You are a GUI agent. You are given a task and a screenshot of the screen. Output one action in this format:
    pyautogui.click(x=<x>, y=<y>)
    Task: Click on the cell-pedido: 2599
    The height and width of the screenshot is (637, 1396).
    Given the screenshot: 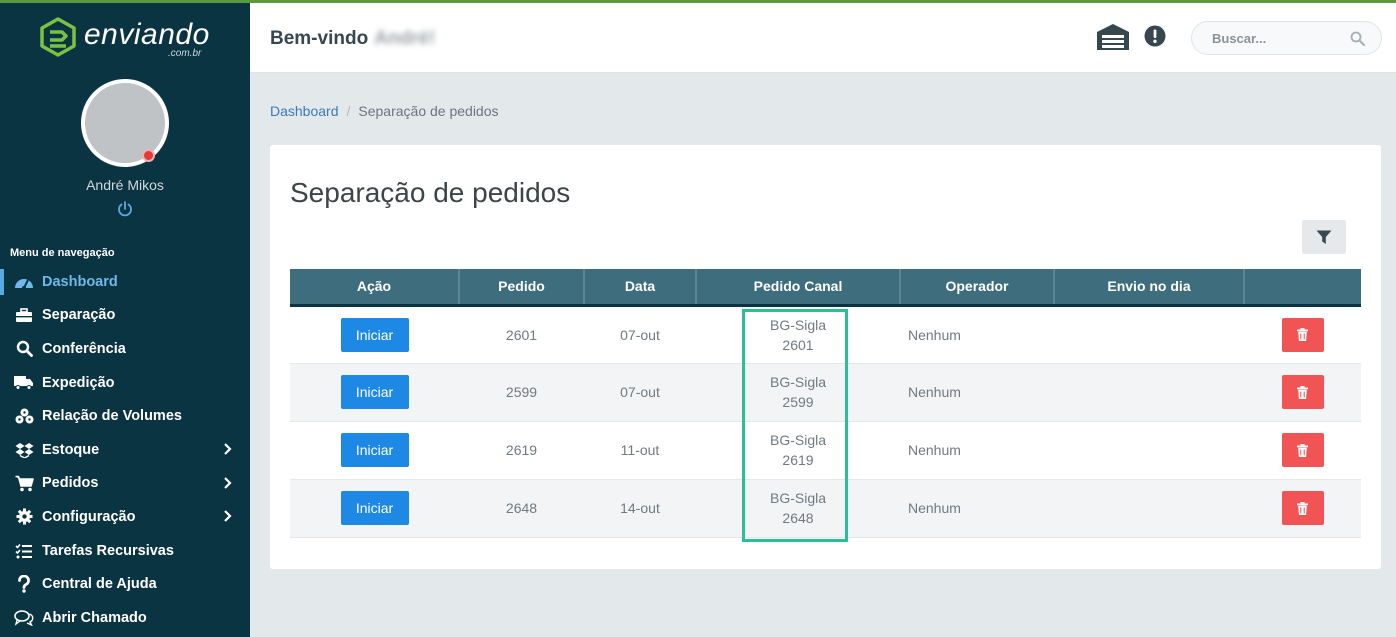 What is the action you would take?
    pyautogui.click(x=521, y=392)
    